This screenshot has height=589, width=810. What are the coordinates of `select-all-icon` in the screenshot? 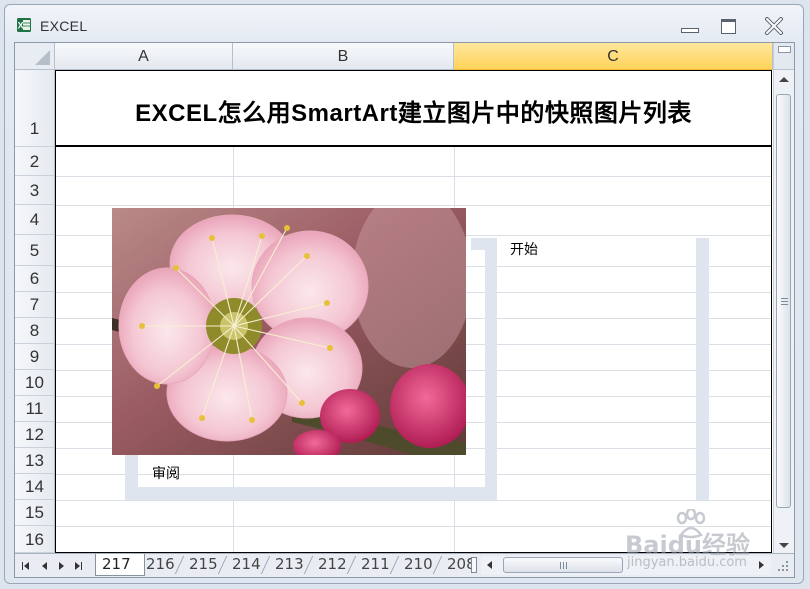 It's located at (35, 56).